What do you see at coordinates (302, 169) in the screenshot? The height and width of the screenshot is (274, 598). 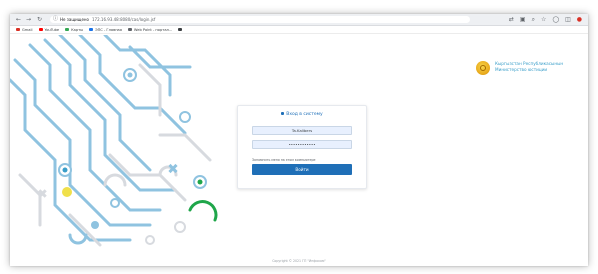 I see `login-button: Войти` at bounding box center [302, 169].